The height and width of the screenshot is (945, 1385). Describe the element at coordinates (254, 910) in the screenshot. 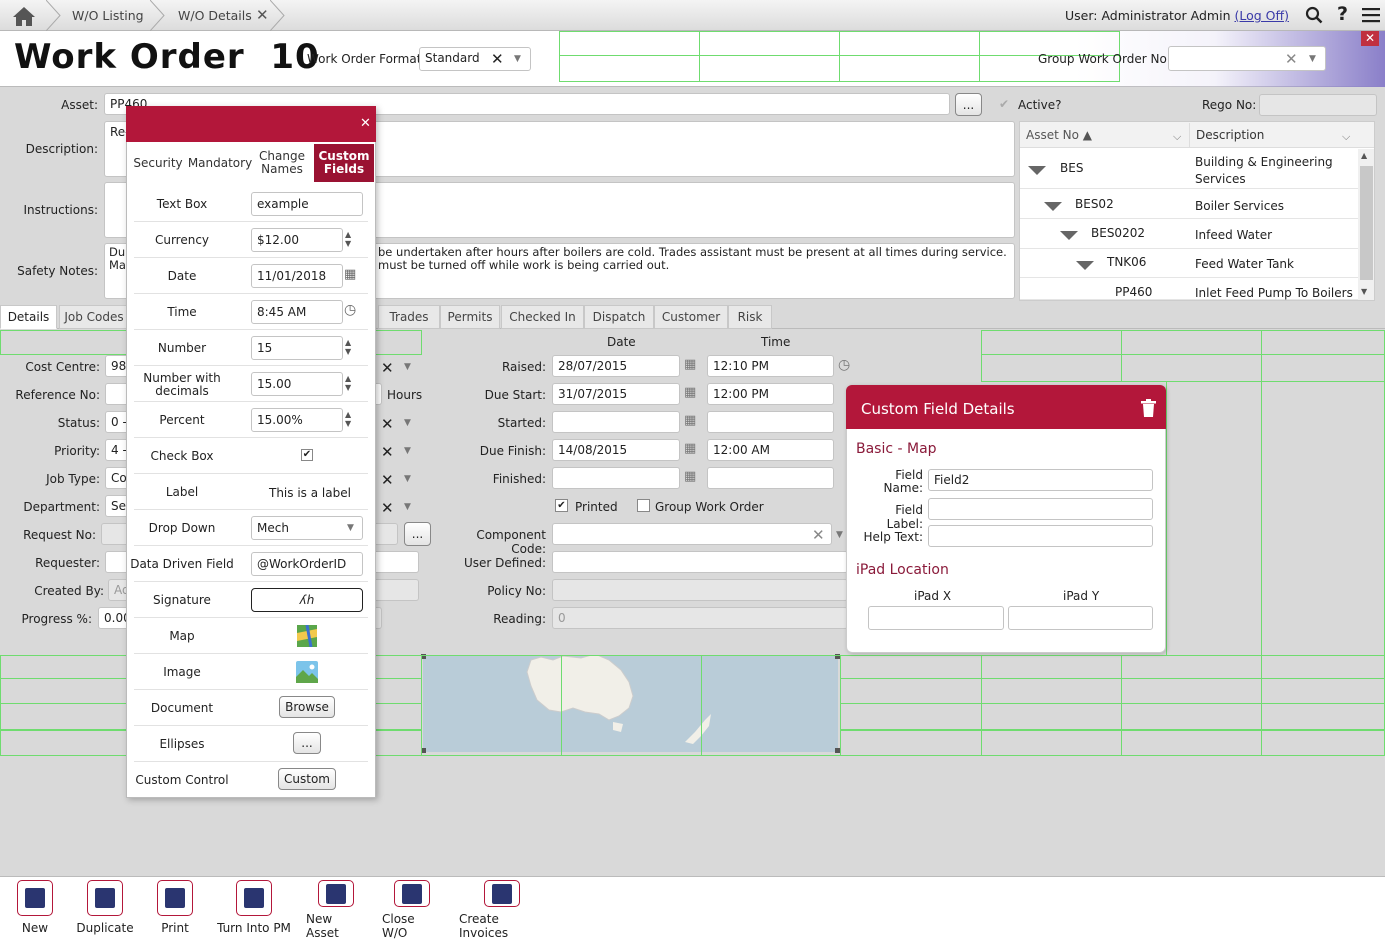

I see `turn-into-pm-button: Turn Into PM` at that location.